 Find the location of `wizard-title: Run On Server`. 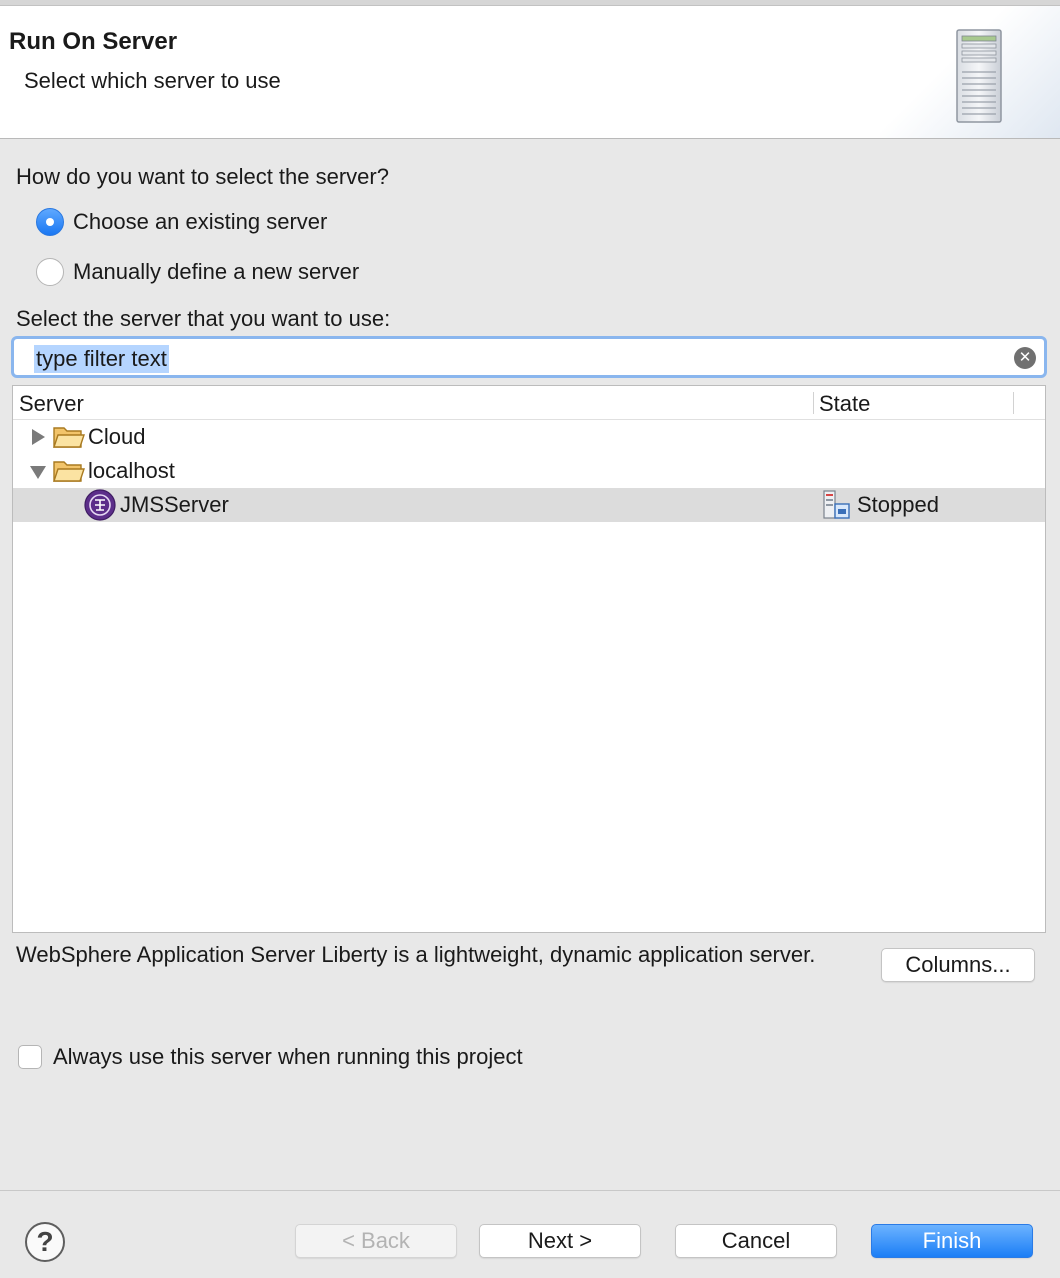

wizard-title: Run On Server is located at coordinates (93, 41).